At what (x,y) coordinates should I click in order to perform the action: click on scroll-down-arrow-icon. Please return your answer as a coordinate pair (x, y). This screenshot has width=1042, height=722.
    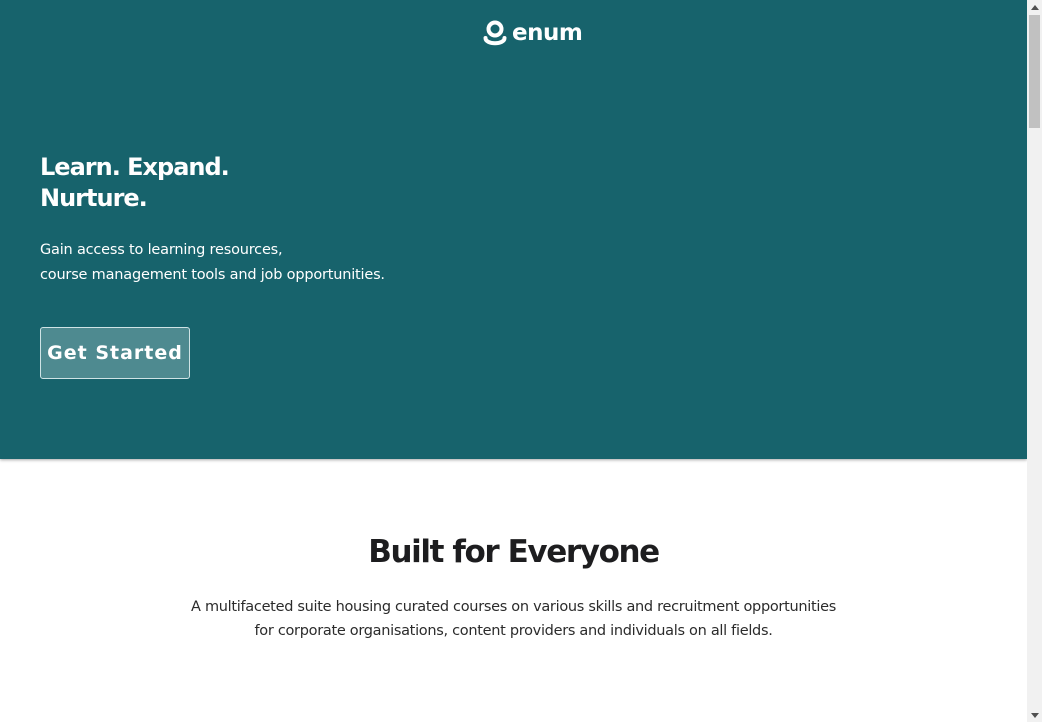
    Looking at the image, I should click on (1034, 715).